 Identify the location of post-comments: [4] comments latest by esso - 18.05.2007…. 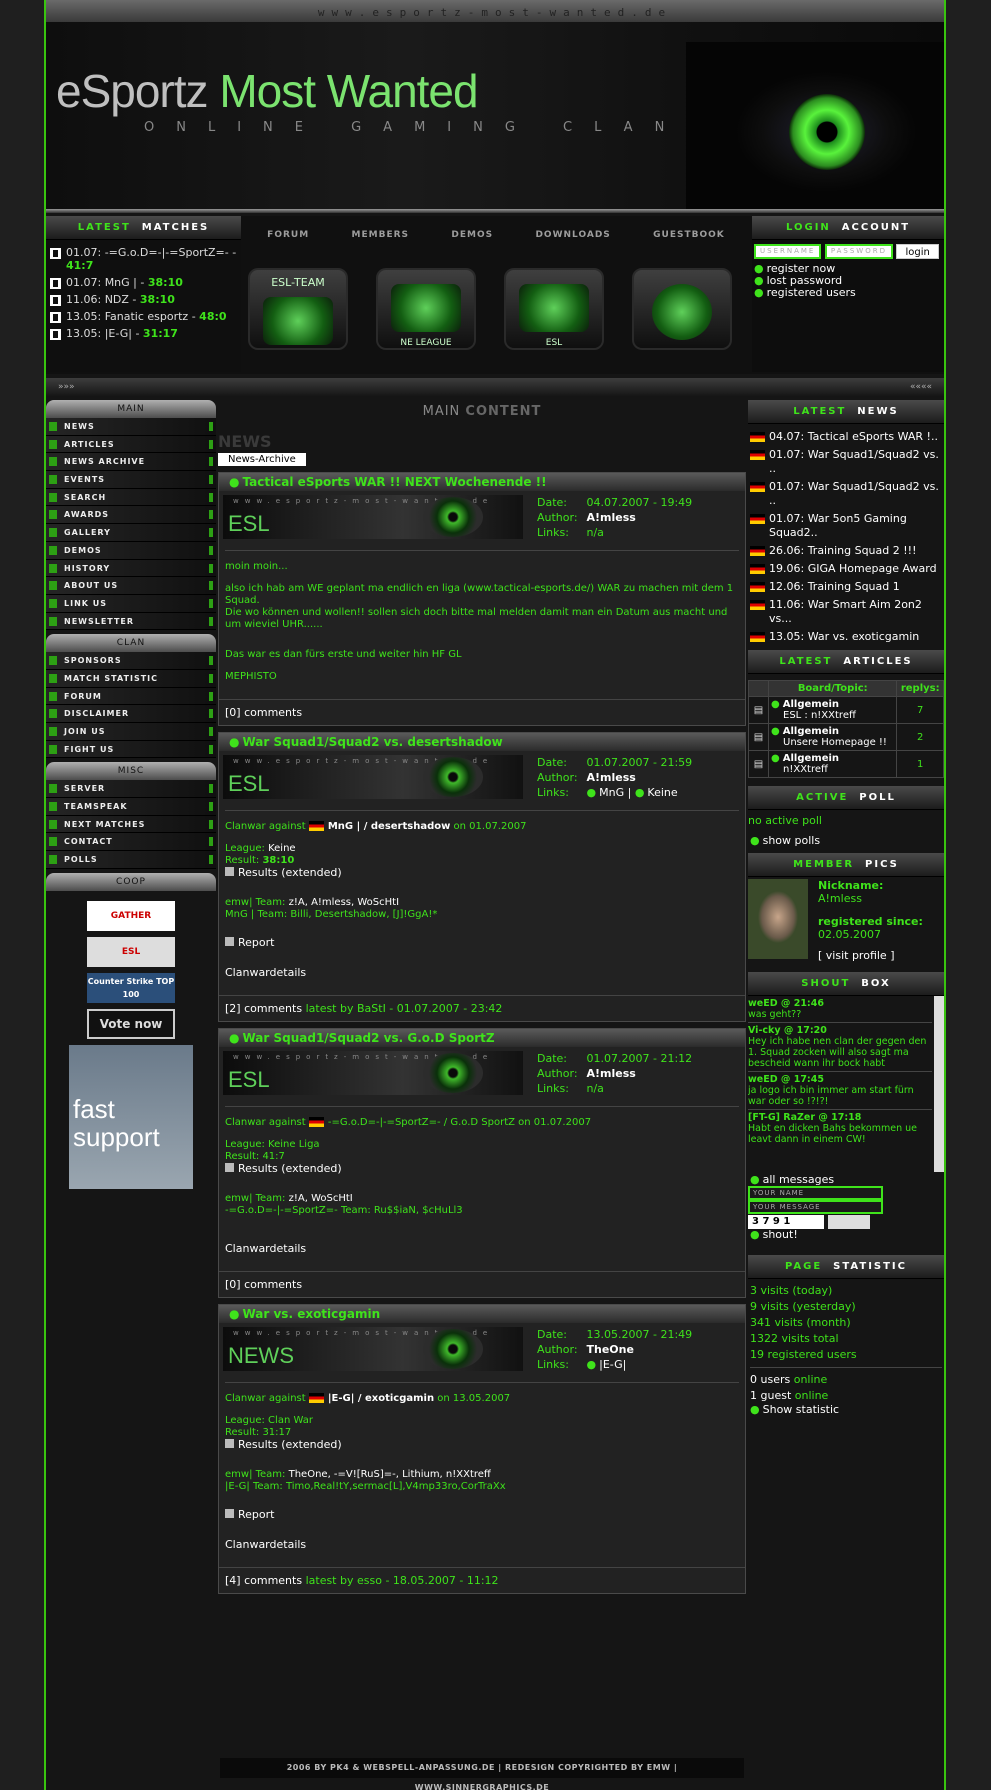
(482, 1580).